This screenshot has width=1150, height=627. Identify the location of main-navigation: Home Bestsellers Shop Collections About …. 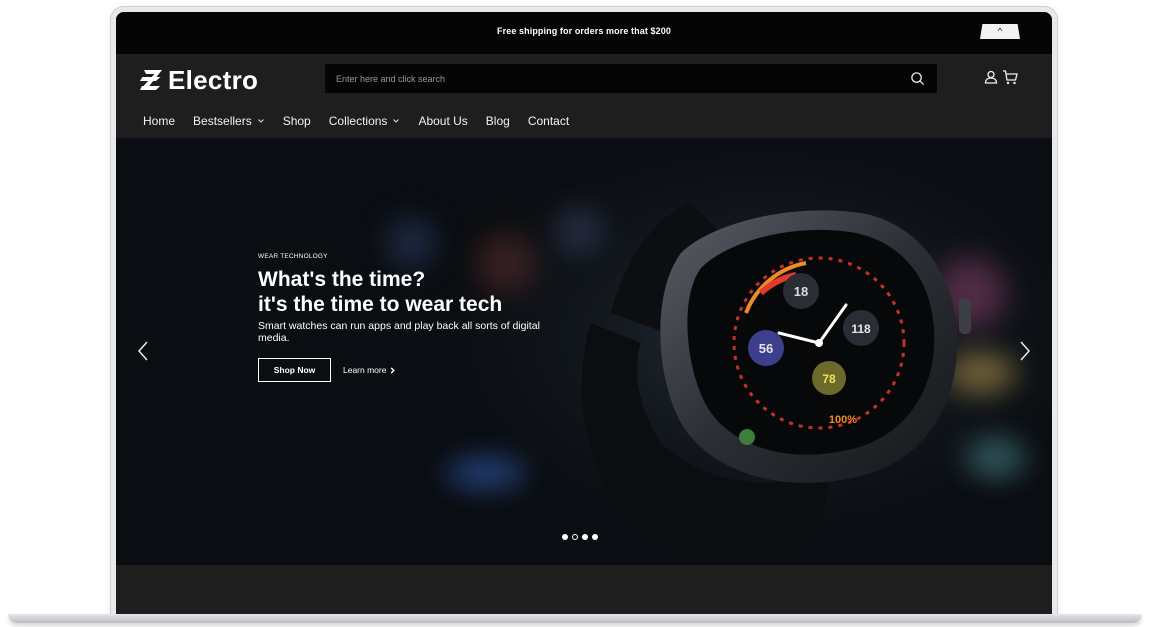
(365, 121).